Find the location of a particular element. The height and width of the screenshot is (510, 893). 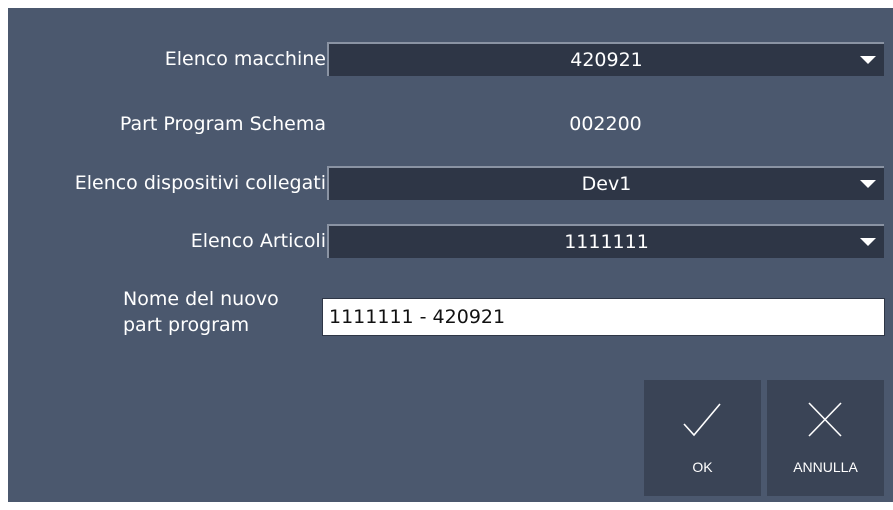

devices-value: Dev1 is located at coordinates (606, 184).